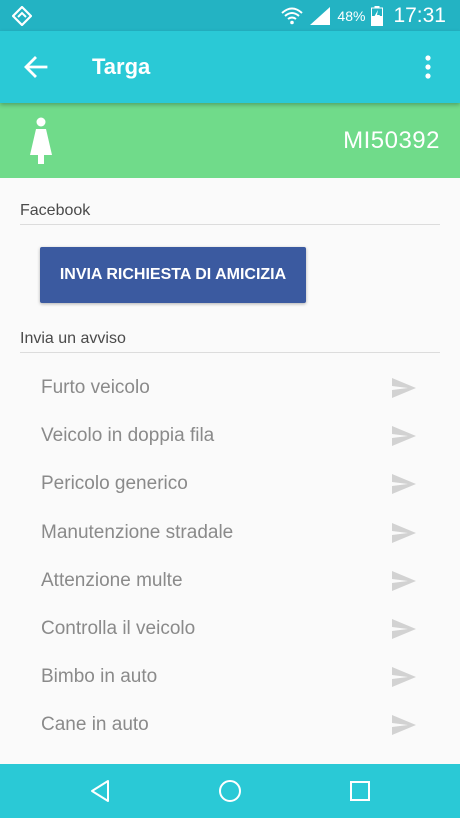  I want to click on alert-item-controlla-veicolo: Controlla il veicolo, so click(230, 629).